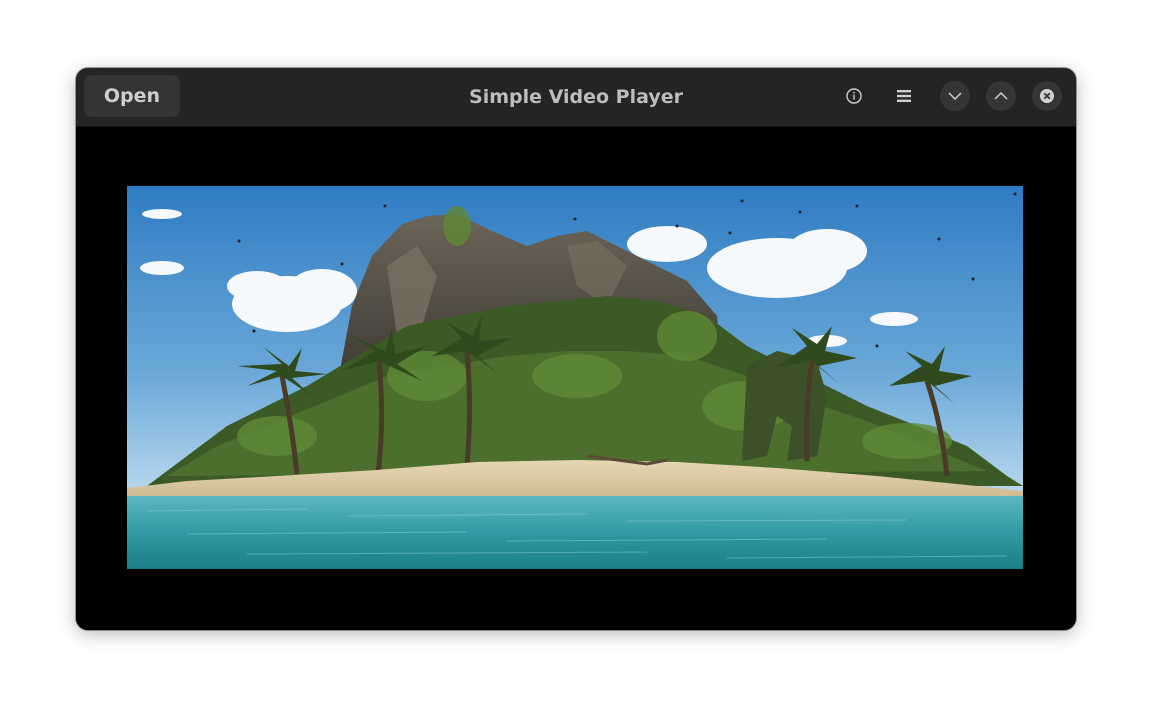 The height and width of the screenshot is (715, 1152). I want to click on hamburger-menu-icon, so click(904, 96).